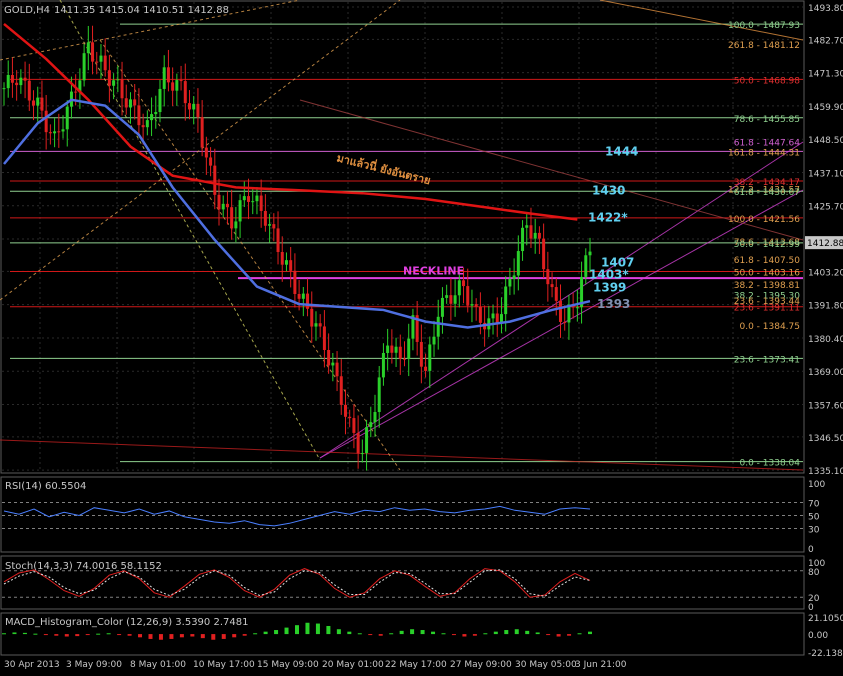 This screenshot has height=676, width=843. Describe the element at coordinates (767, 286) in the screenshot. I see `fib-label: 38.2 - 1398.81` at that location.